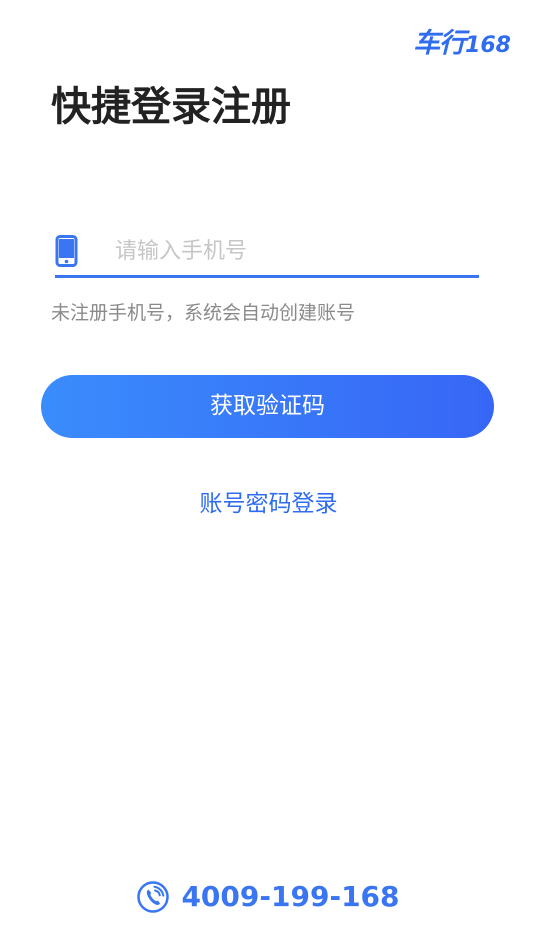 Image resolution: width=537 pixels, height=929 pixels. I want to click on phone-field, so click(267, 253).